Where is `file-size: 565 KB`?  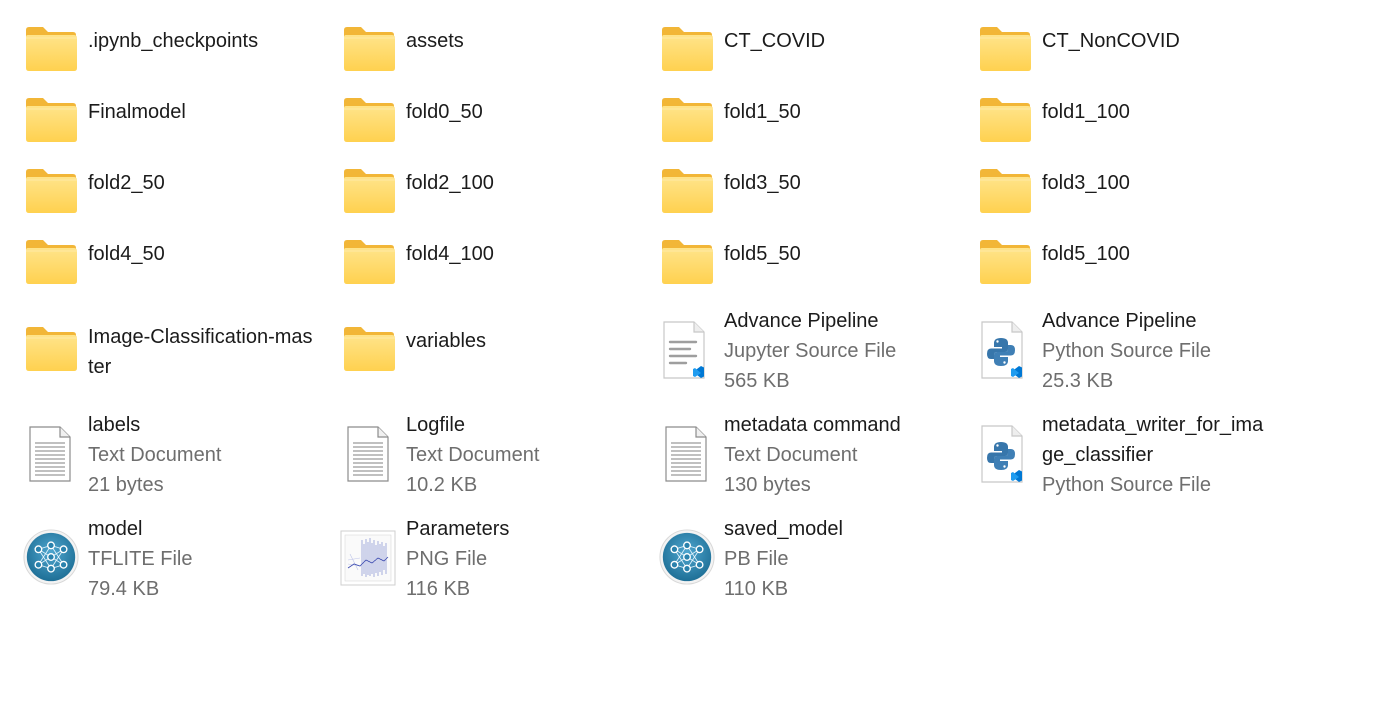
file-size: 565 KB is located at coordinates (757, 381).